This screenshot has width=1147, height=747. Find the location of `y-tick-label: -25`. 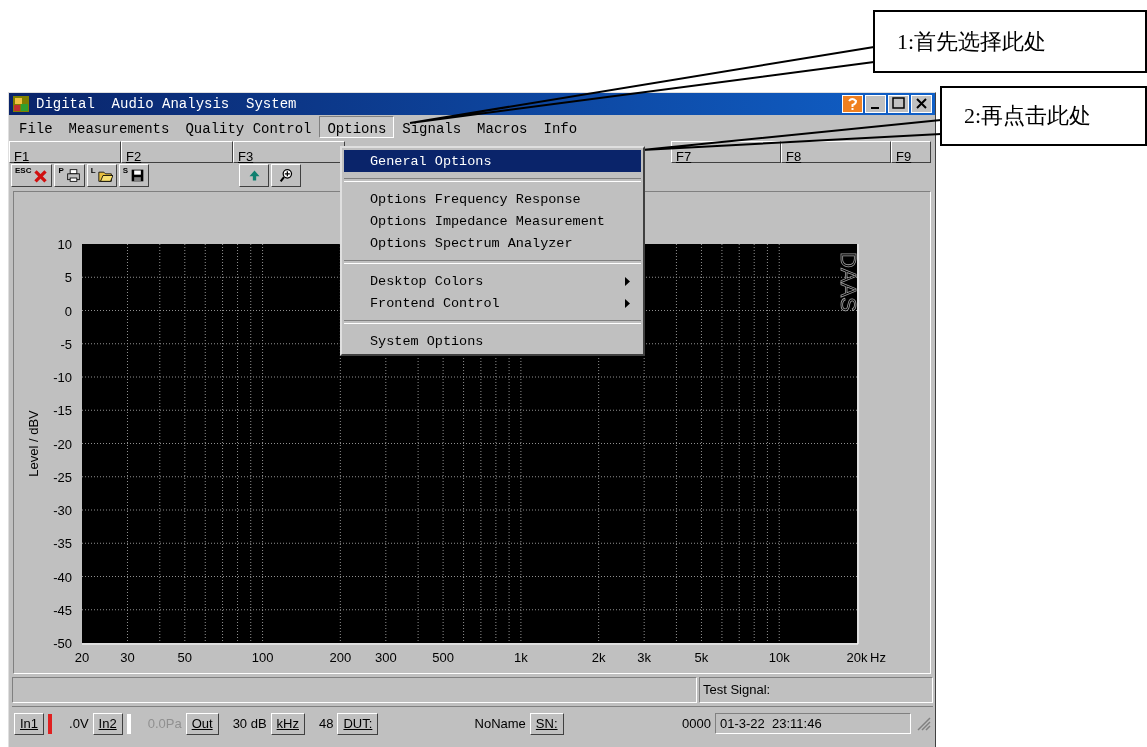

y-tick-label: -25 is located at coordinates (62, 477).